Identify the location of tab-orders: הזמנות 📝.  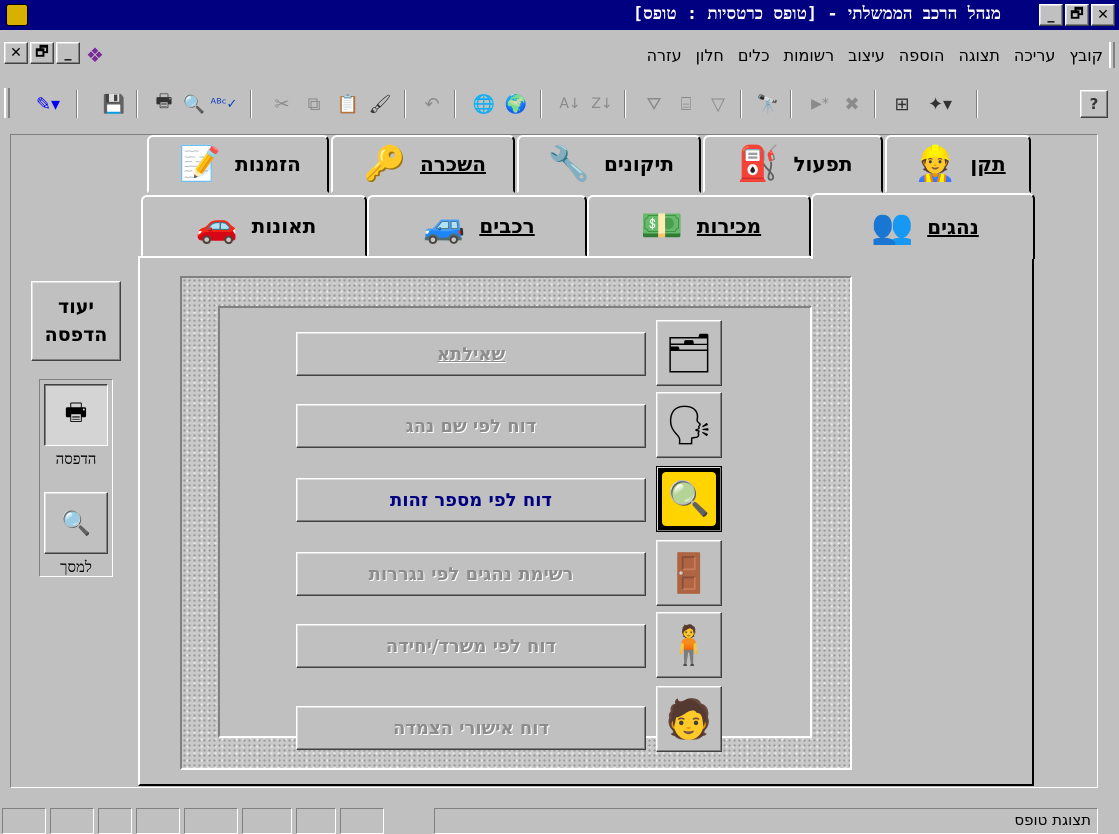
(238, 164).